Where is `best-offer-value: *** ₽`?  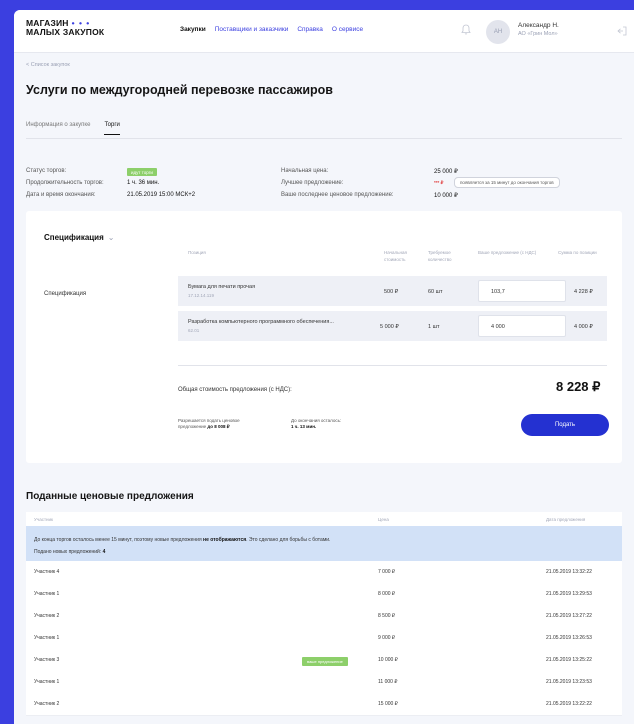
best-offer-value: *** ₽ is located at coordinates (439, 182).